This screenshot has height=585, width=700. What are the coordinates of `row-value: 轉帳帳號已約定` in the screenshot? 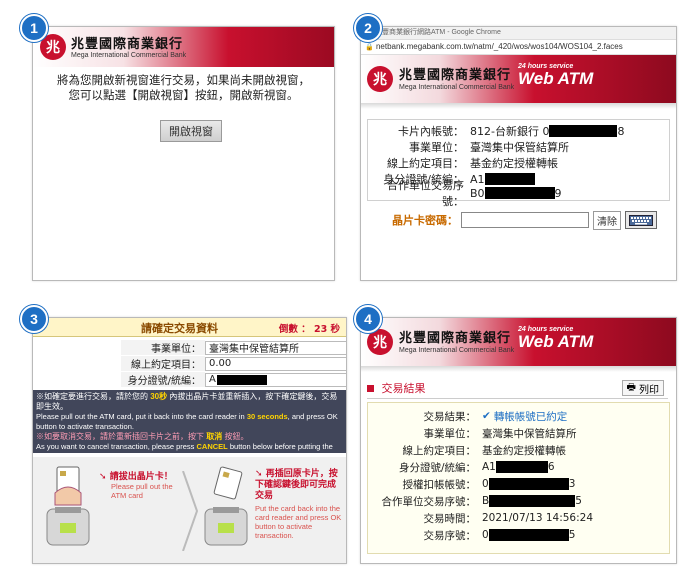 It's located at (530, 416).